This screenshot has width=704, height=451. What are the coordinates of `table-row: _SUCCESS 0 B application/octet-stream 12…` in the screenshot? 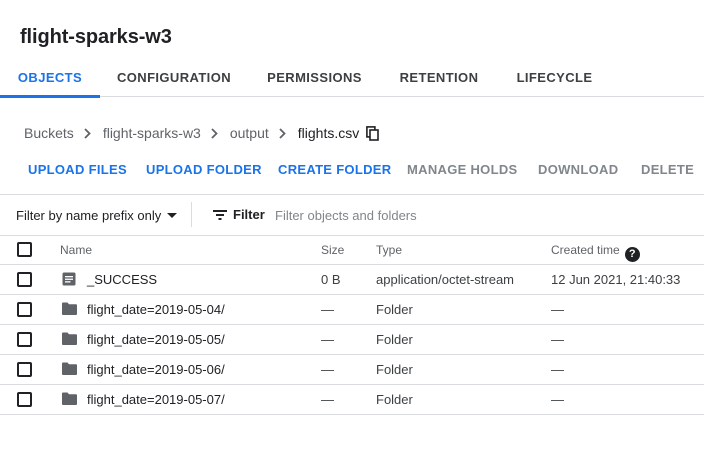 It's located at (352, 280).